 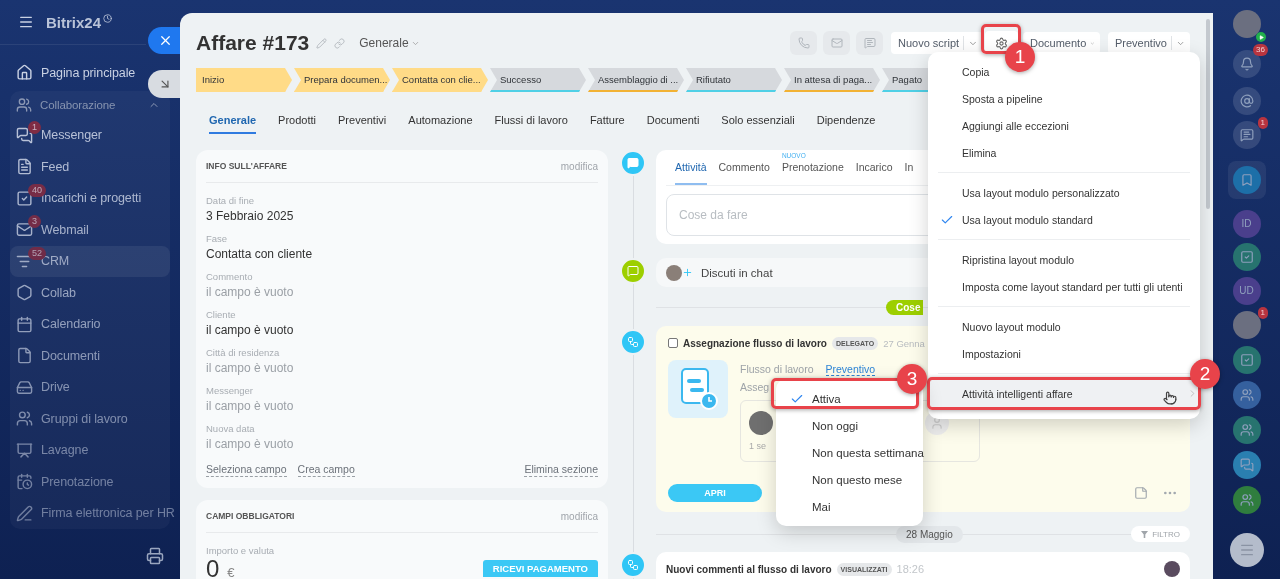 What do you see at coordinates (34, 221) in the screenshot?
I see `notification-badge: 3` at bounding box center [34, 221].